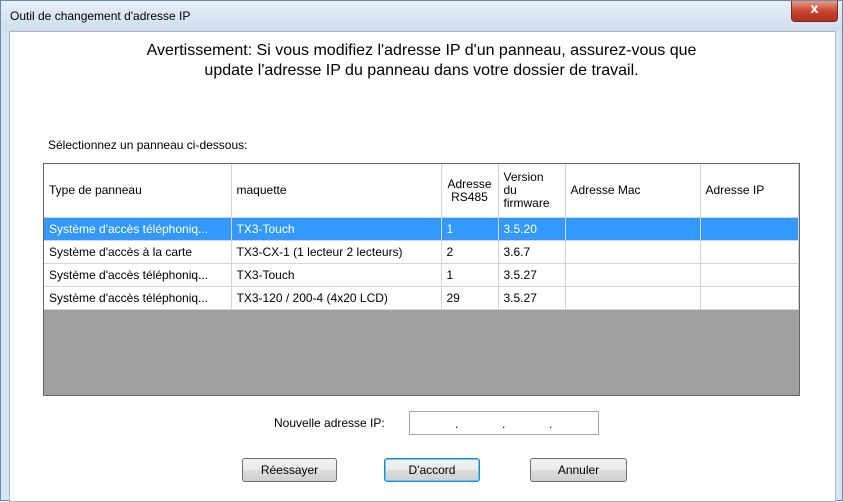 This screenshot has height=502, width=843. I want to click on select-panel-label: Sélectionnez un panneau ci-dessous:, so click(148, 145).